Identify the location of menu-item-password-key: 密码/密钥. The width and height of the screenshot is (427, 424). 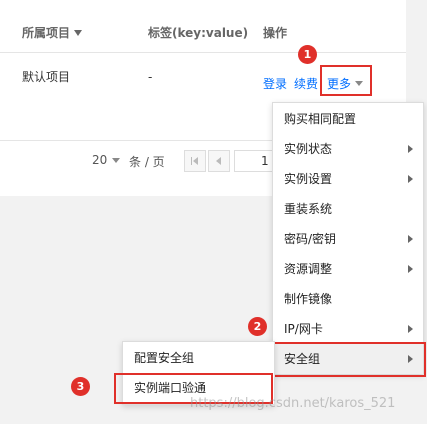
(348, 239).